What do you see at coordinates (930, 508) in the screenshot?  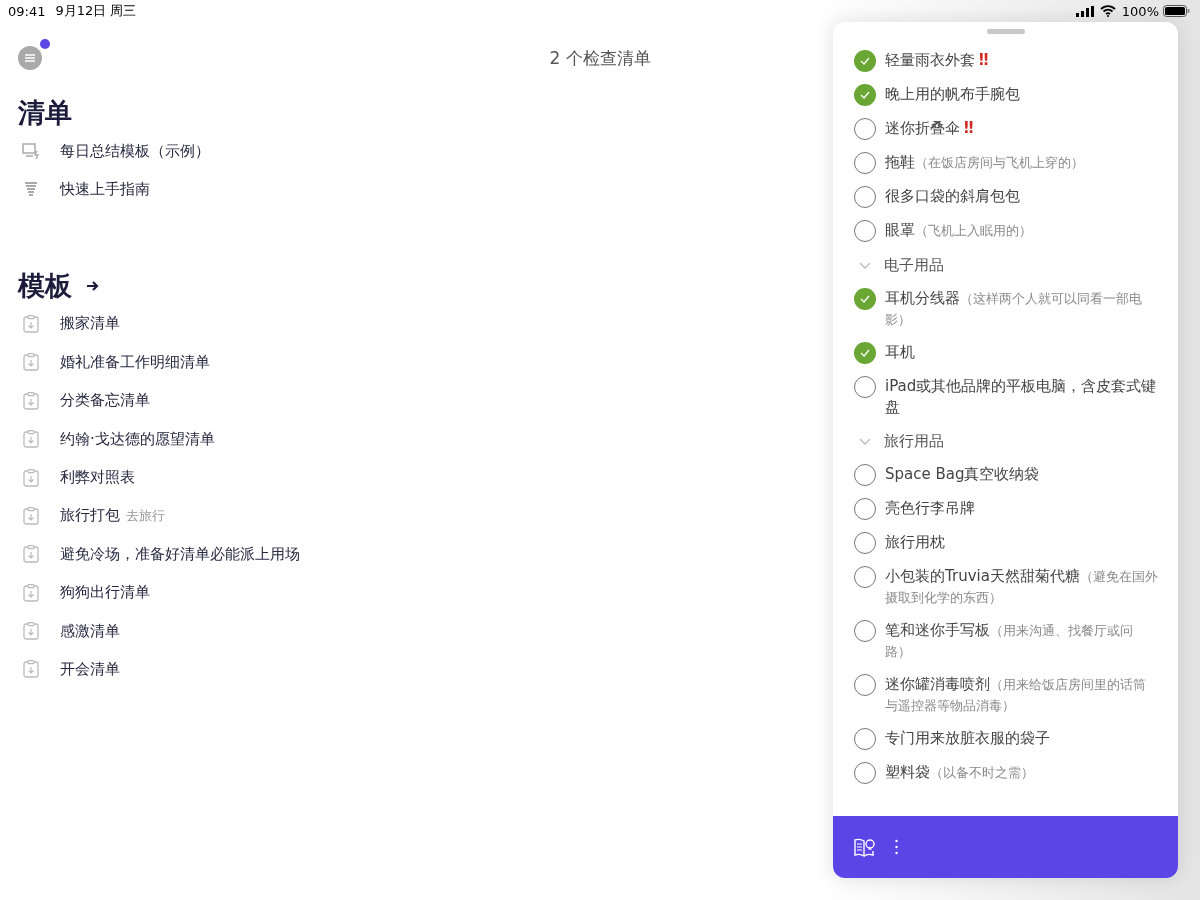 I see `checklist-entry: 亮色行李吊牌` at bounding box center [930, 508].